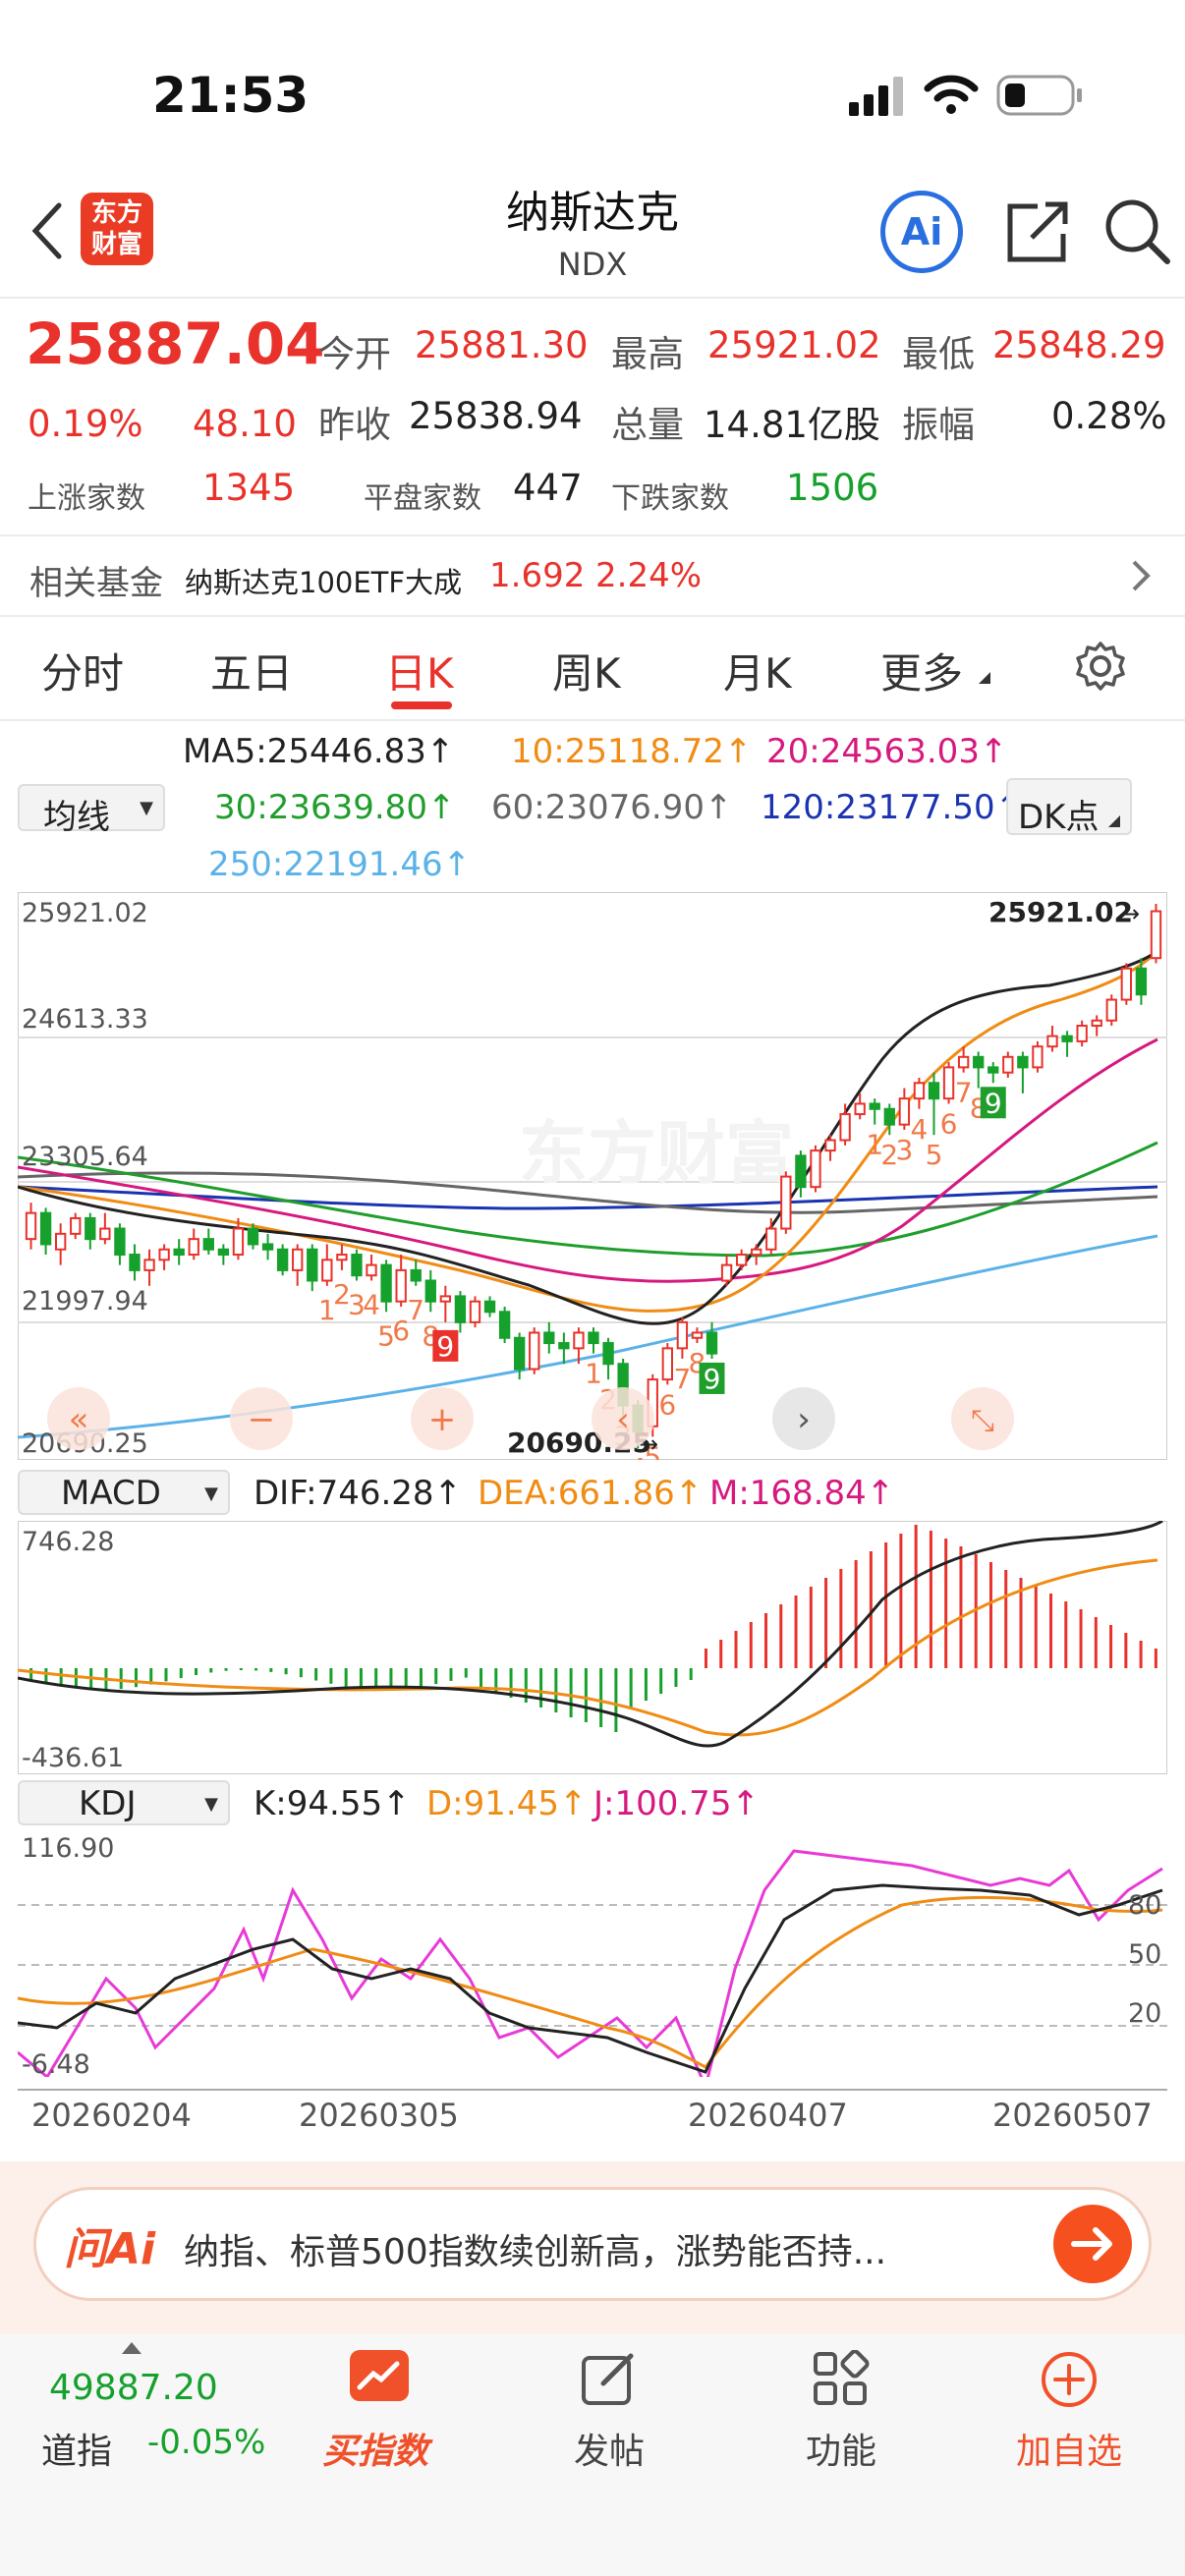 The image size is (1185, 2576). Describe the element at coordinates (1069, 2379) in the screenshot. I see `add-watchlist-icon` at that location.